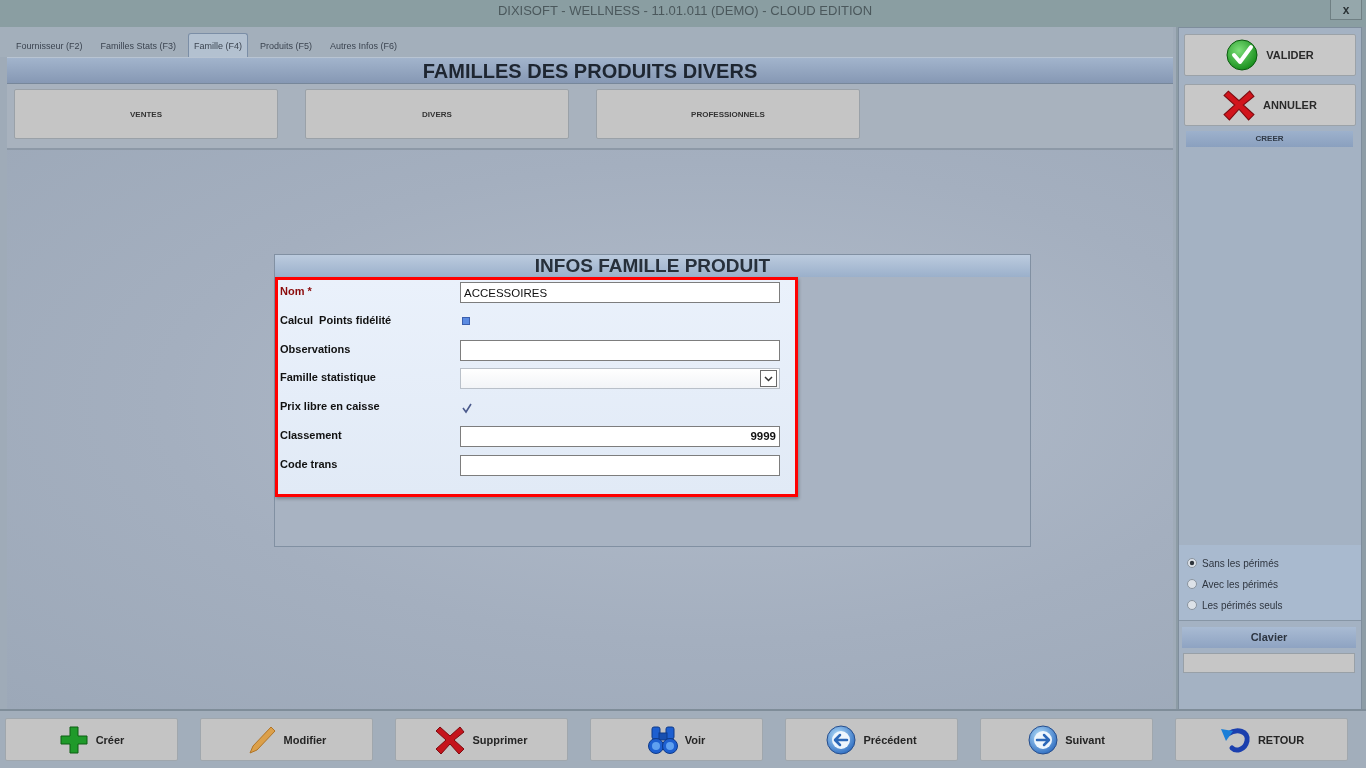  I want to click on tab: Autres Infos (F6), so click(364, 45).